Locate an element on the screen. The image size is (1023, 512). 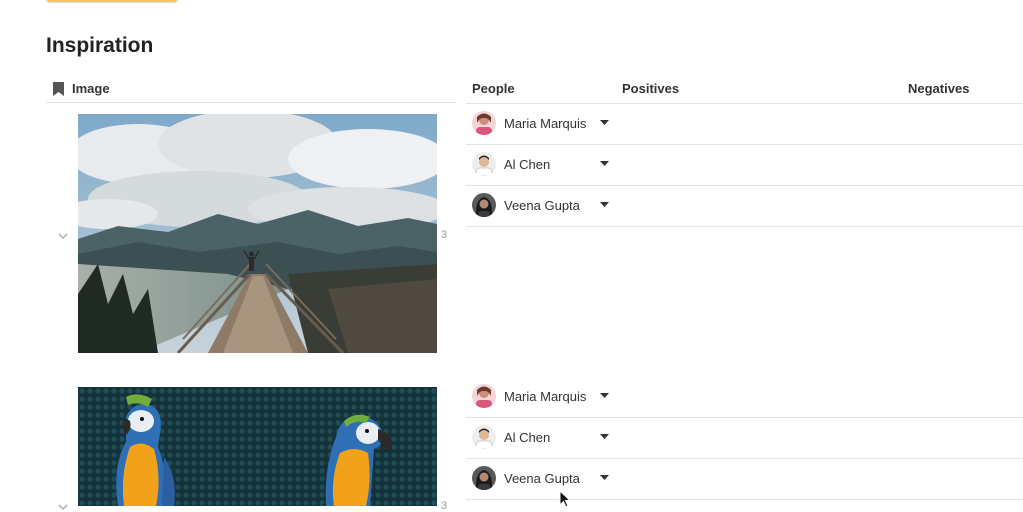
macaws-photo is located at coordinates (257, 446).